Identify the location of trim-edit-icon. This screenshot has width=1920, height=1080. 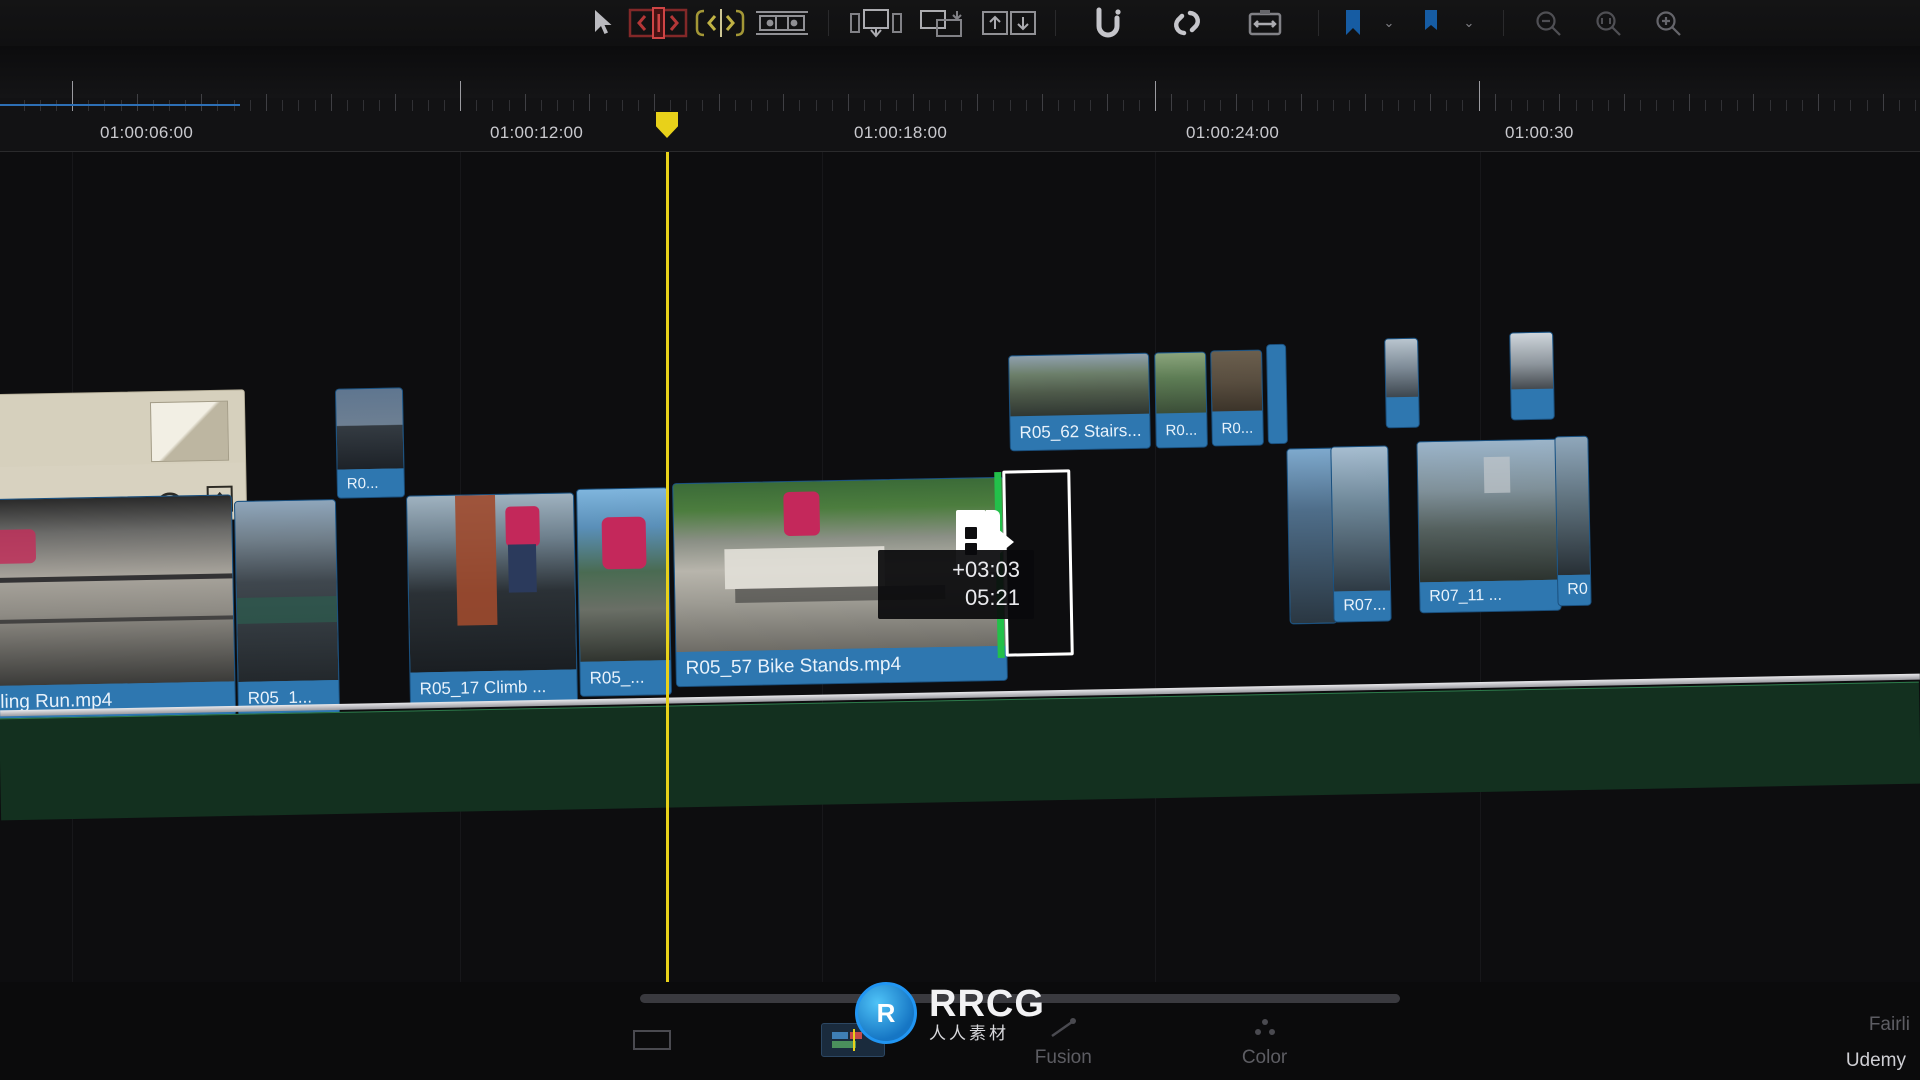
(658, 23).